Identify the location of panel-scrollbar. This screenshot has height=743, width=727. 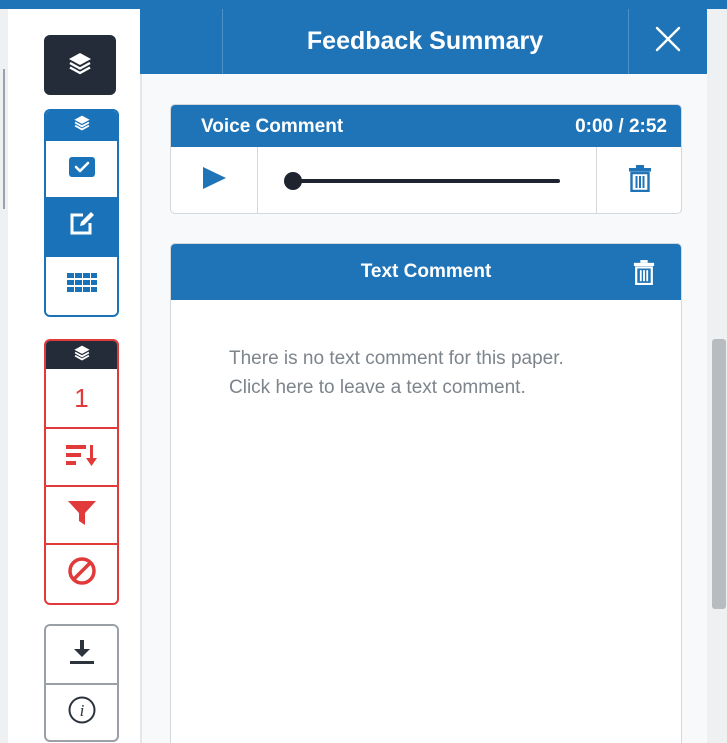
(717, 376).